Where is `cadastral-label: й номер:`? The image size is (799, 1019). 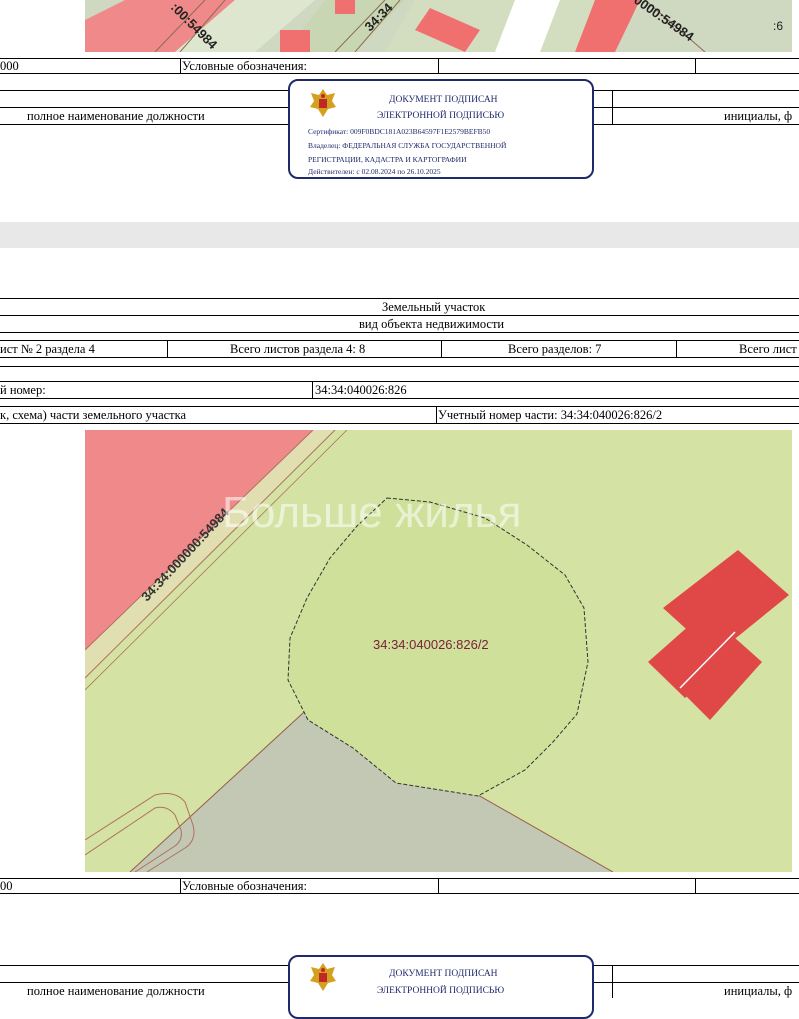
cadastral-label: й номер: is located at coordinates (23, 390).